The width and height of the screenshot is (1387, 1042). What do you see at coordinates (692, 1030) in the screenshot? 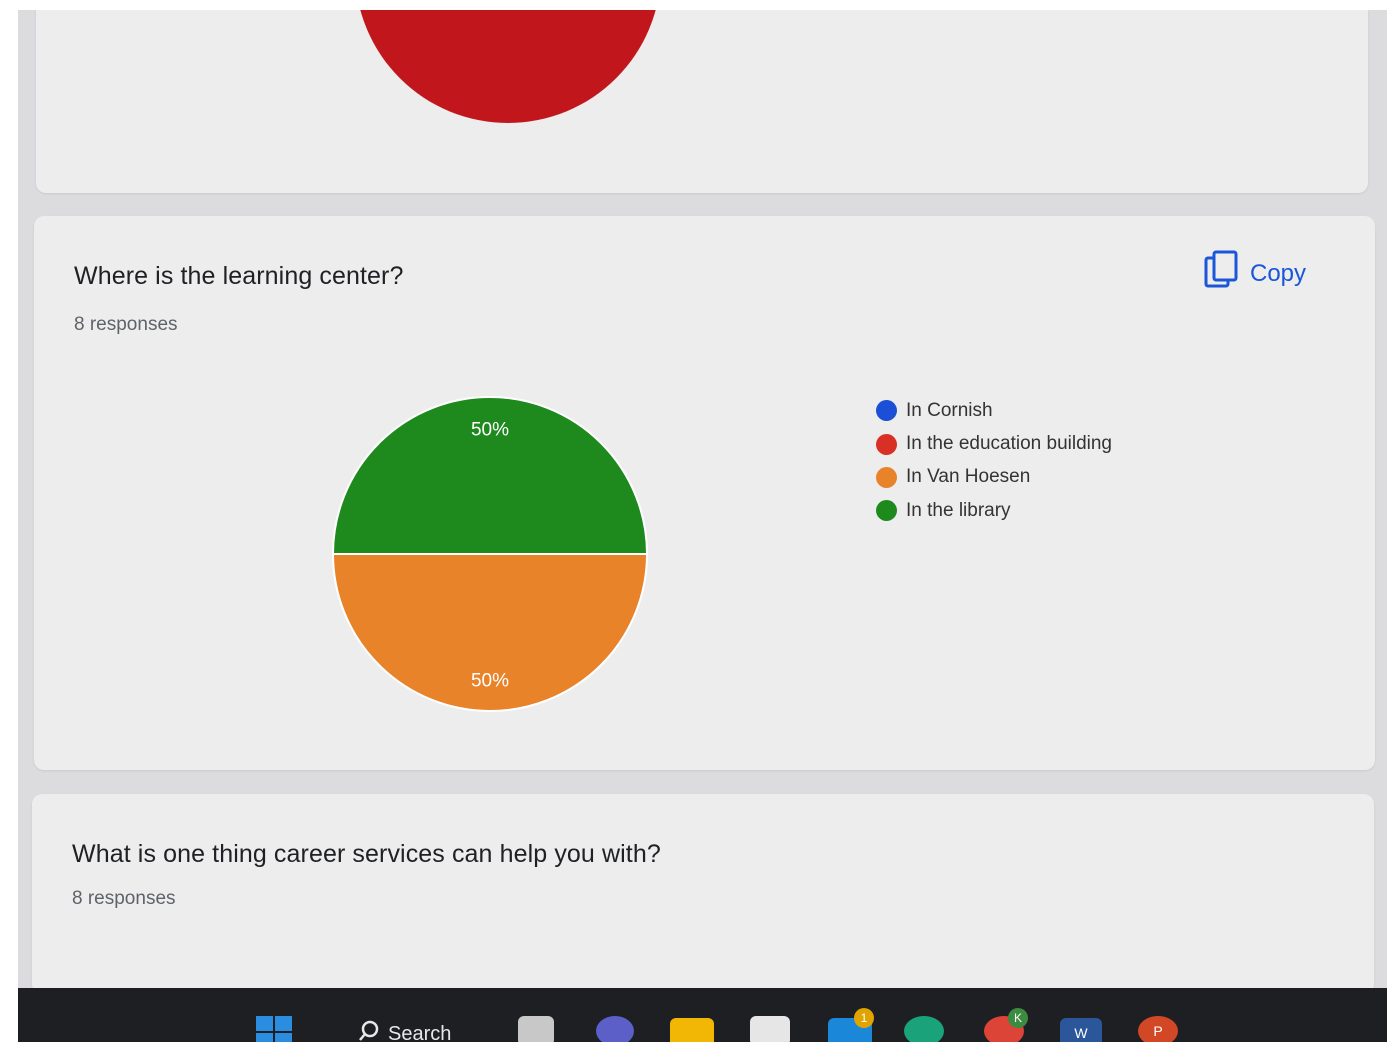
I see `file-explorer-icon` at bounding box center [692, 1030].